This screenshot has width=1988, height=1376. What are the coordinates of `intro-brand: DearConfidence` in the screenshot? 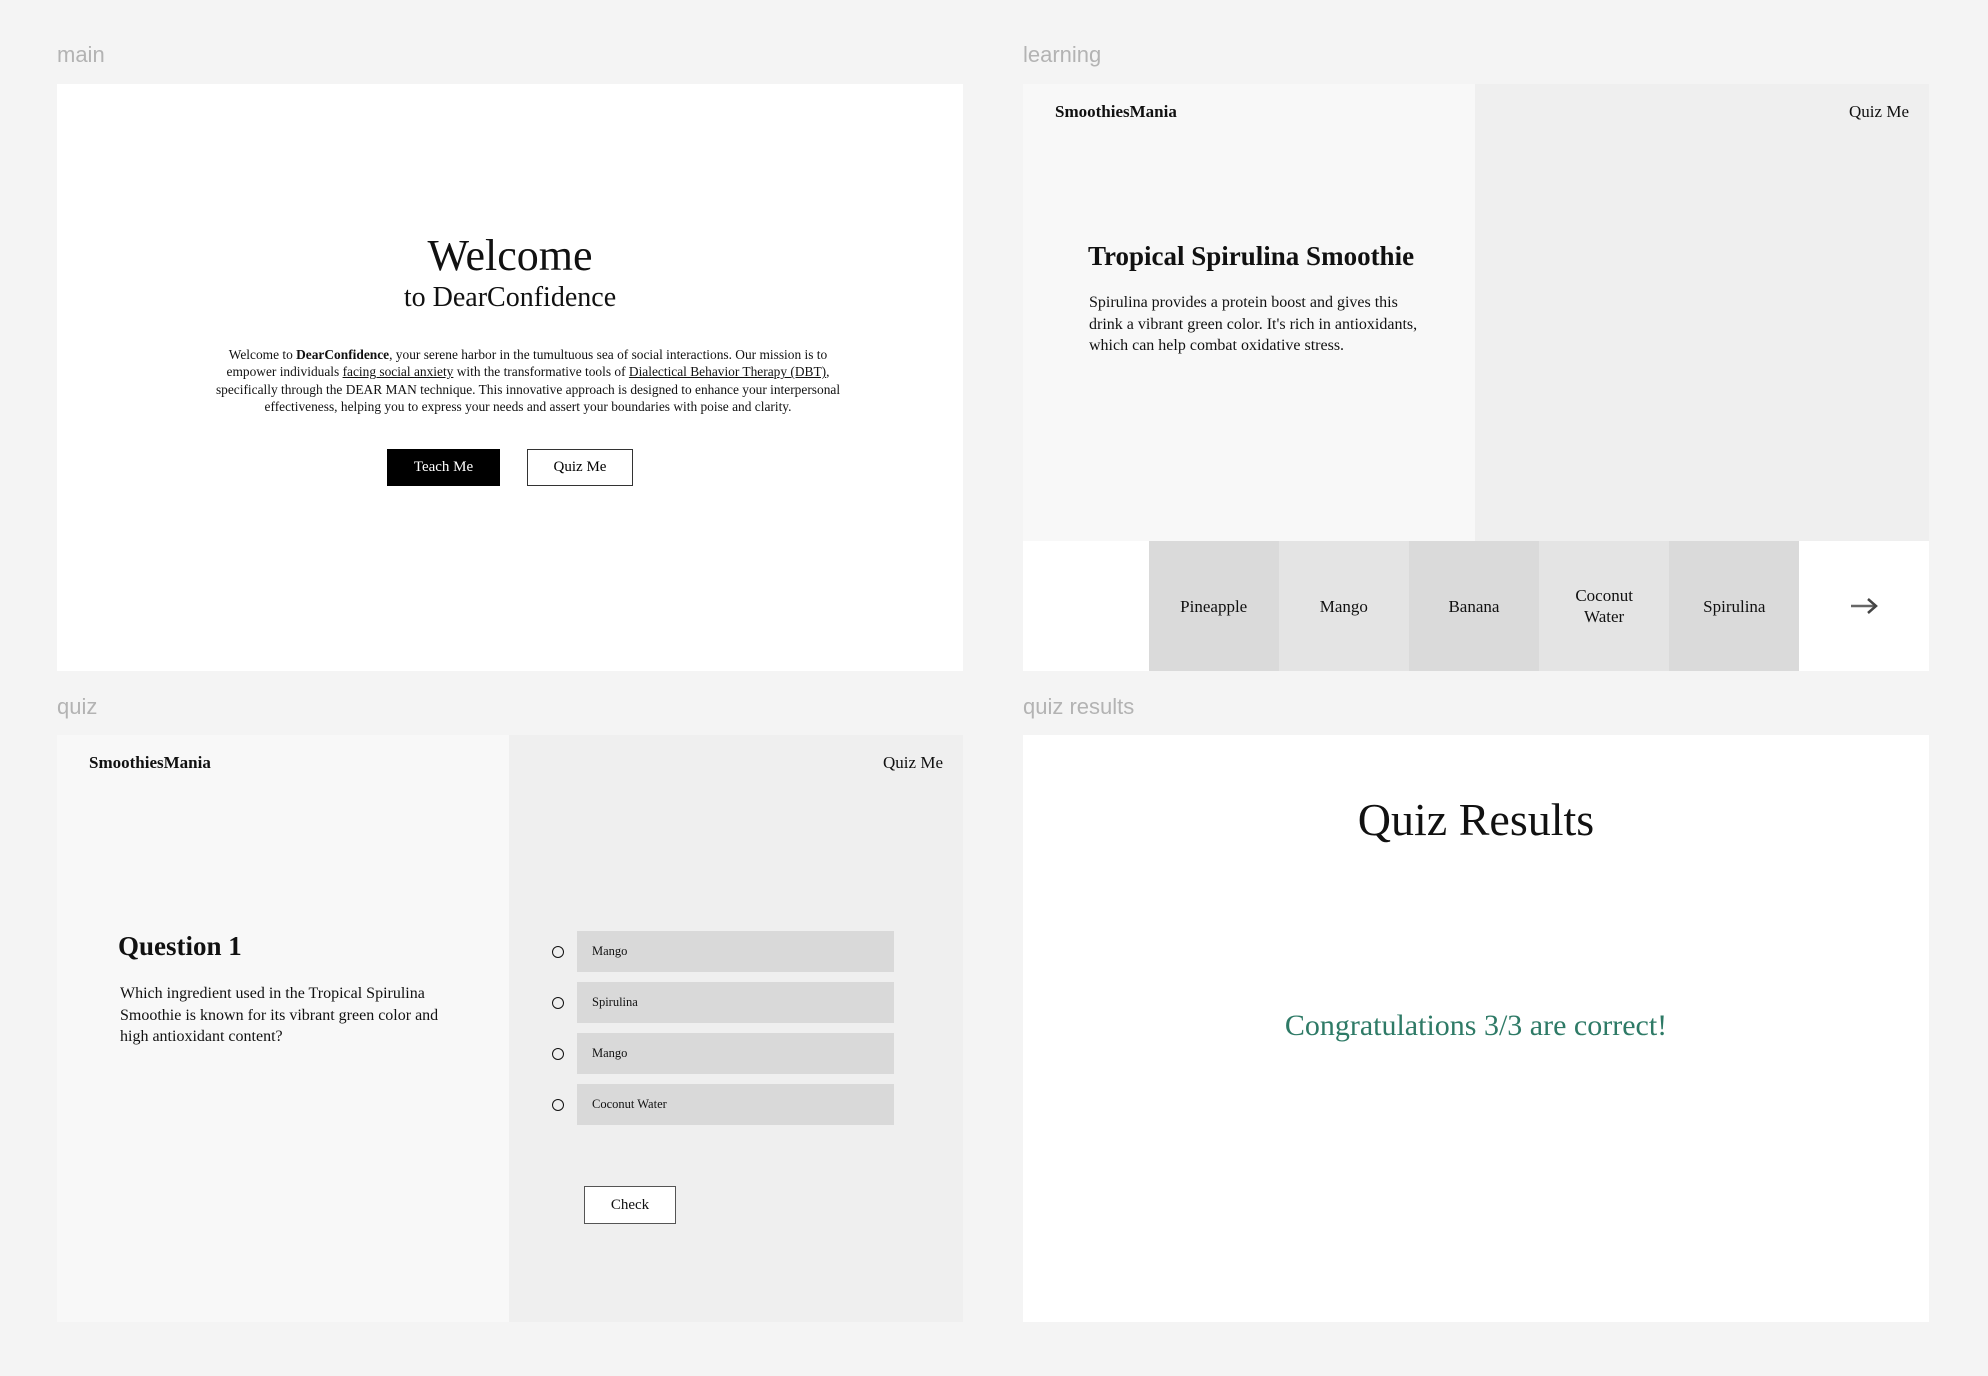 It's located at (343, 354).